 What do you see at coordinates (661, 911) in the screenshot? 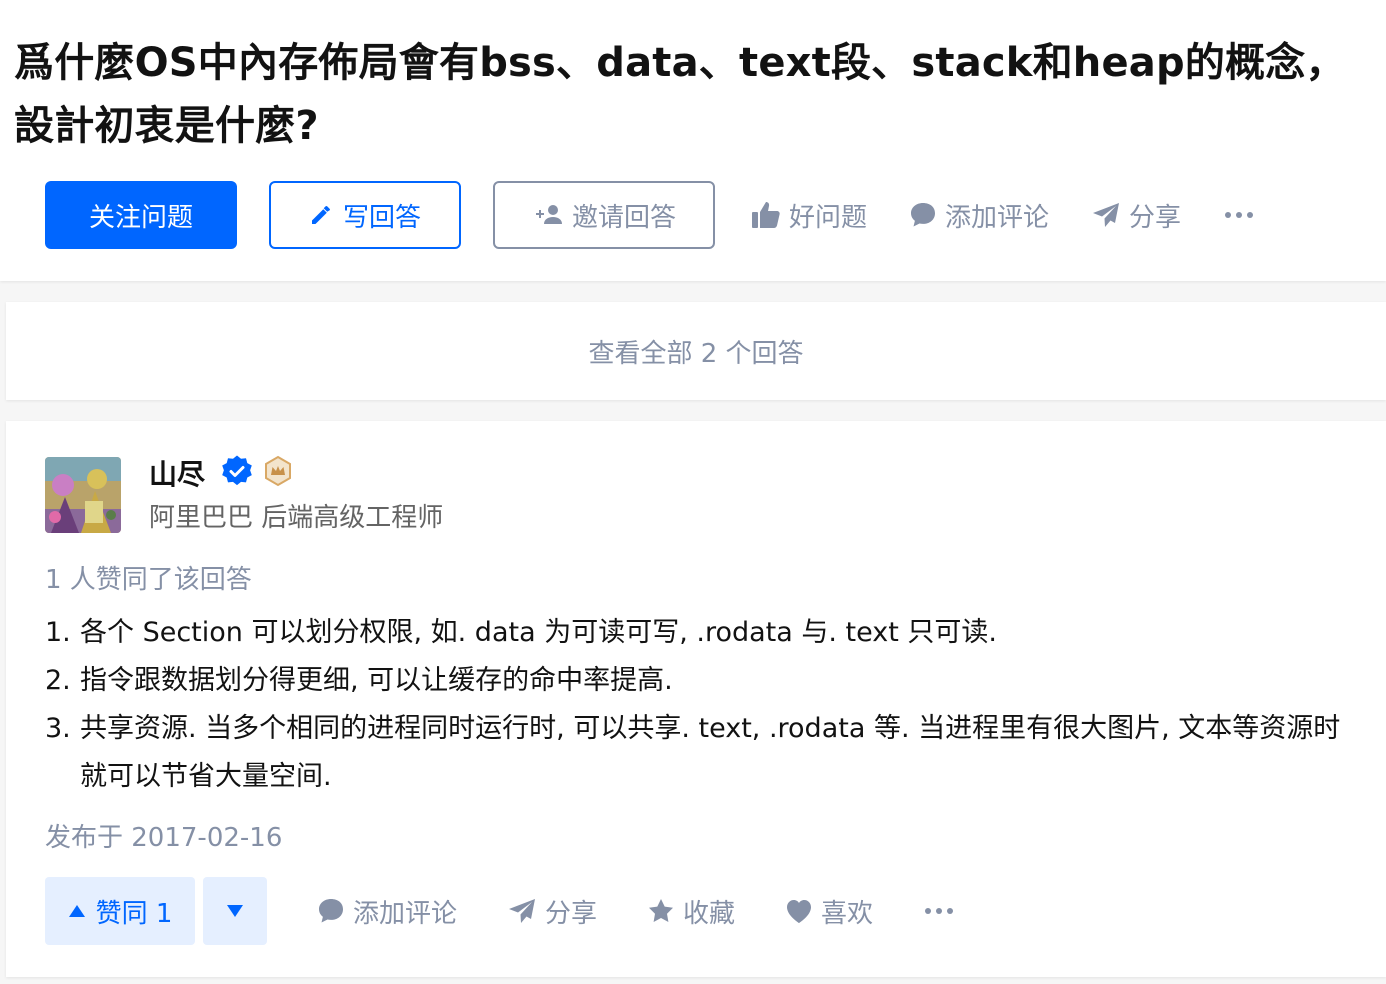
I see `star-icon` at bounding box center [661, 911].